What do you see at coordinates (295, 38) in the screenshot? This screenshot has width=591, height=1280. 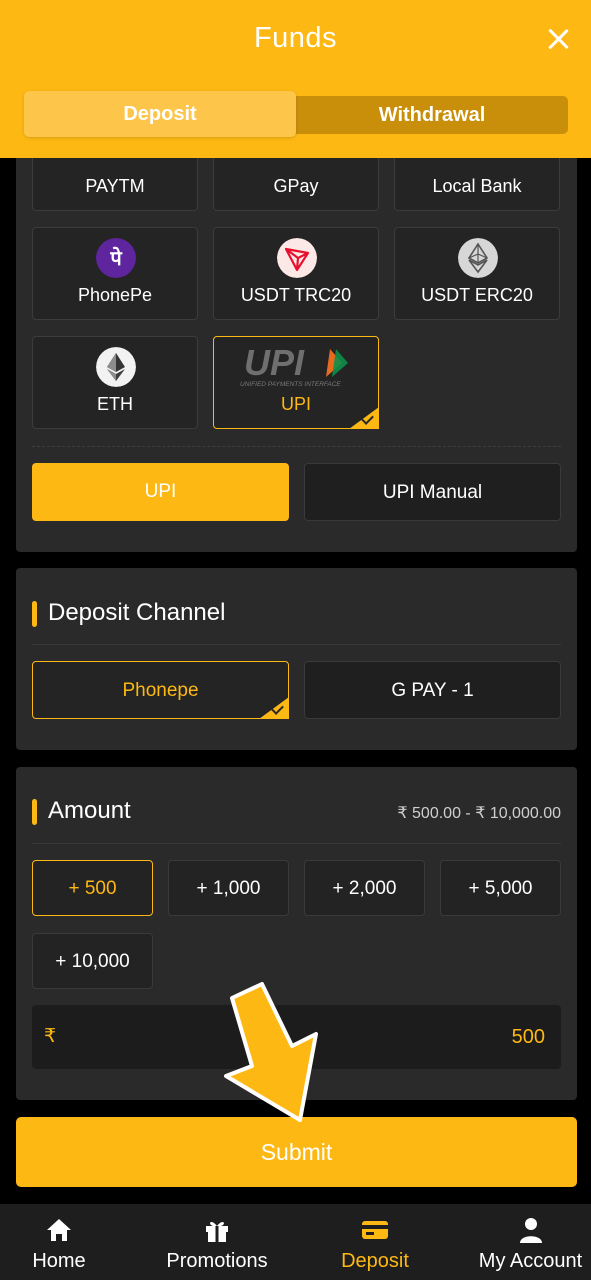 I see `page-title: Funds` at bounding box center [295, 38].